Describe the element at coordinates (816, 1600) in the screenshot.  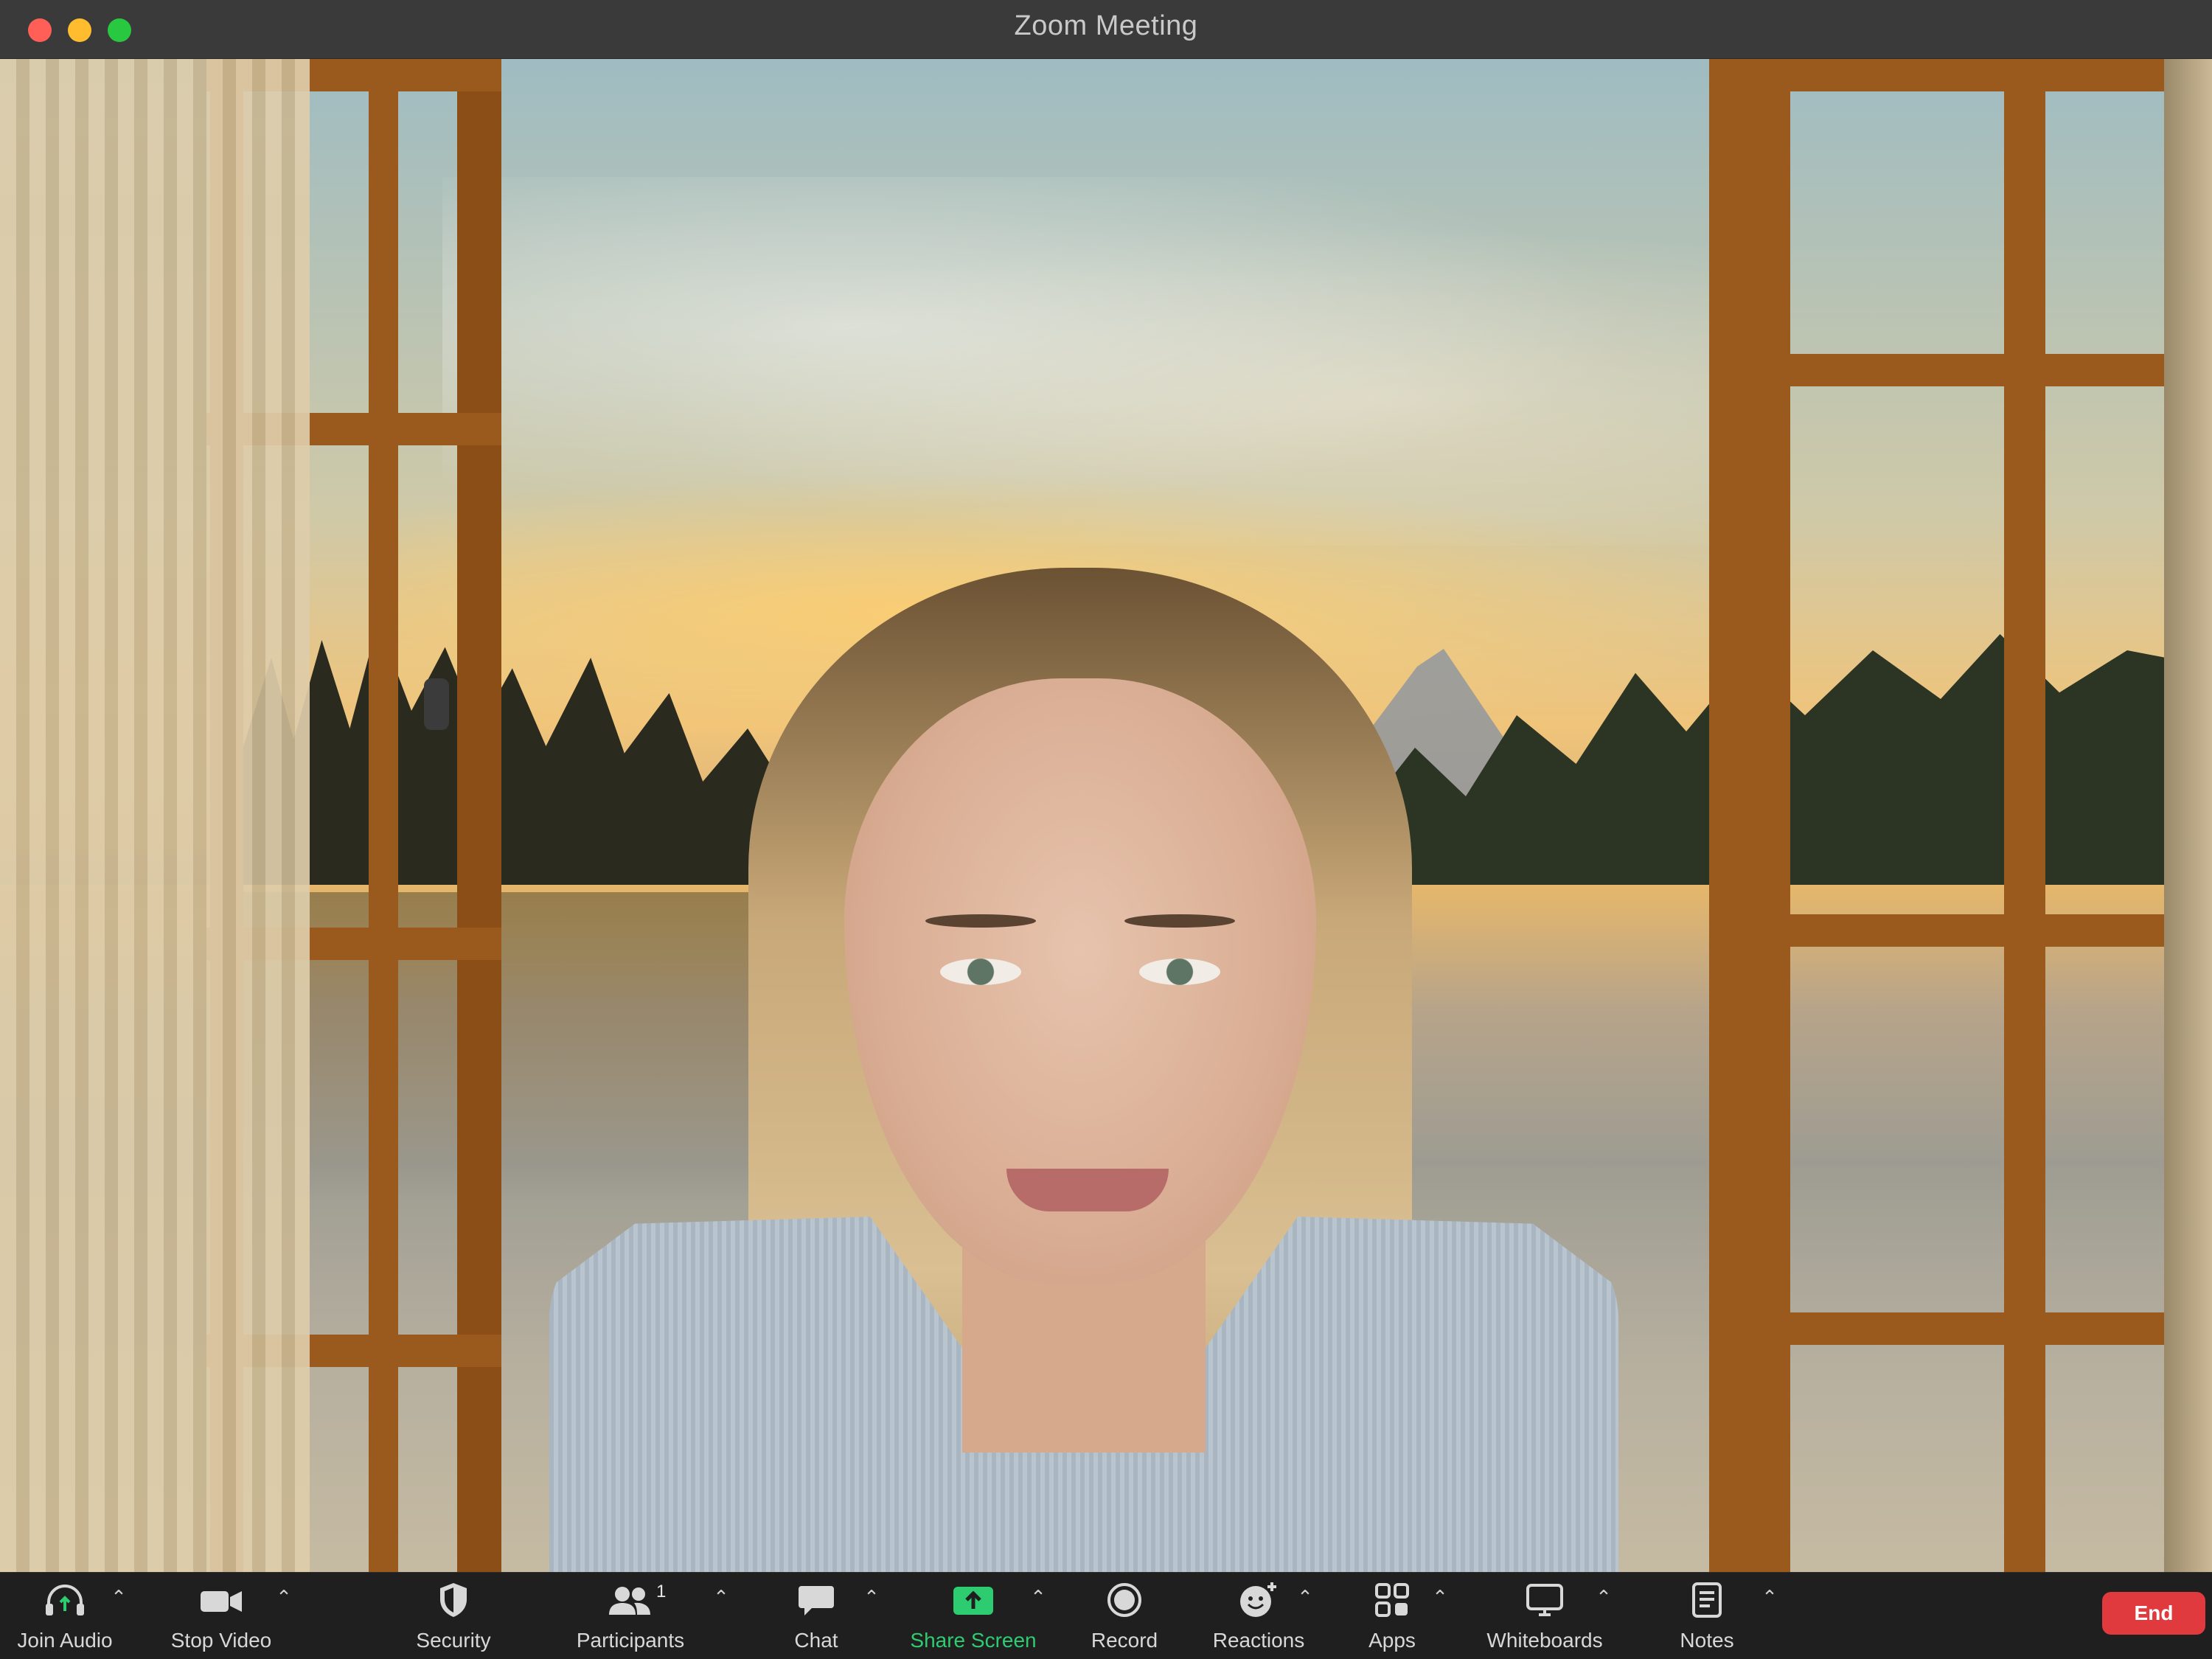
I see `chat-bubble-icon` at that location.